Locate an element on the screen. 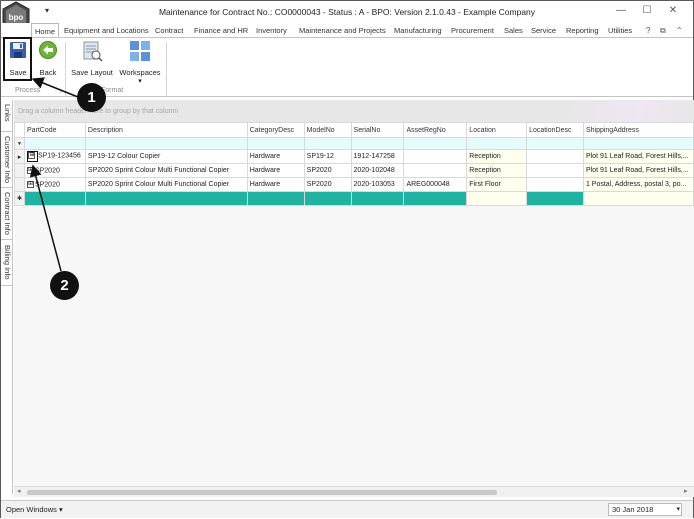 Image resolution: width=694 pixels, height=519 pixels. callout-badge-1: 1 is located at coordinates (91, 97).